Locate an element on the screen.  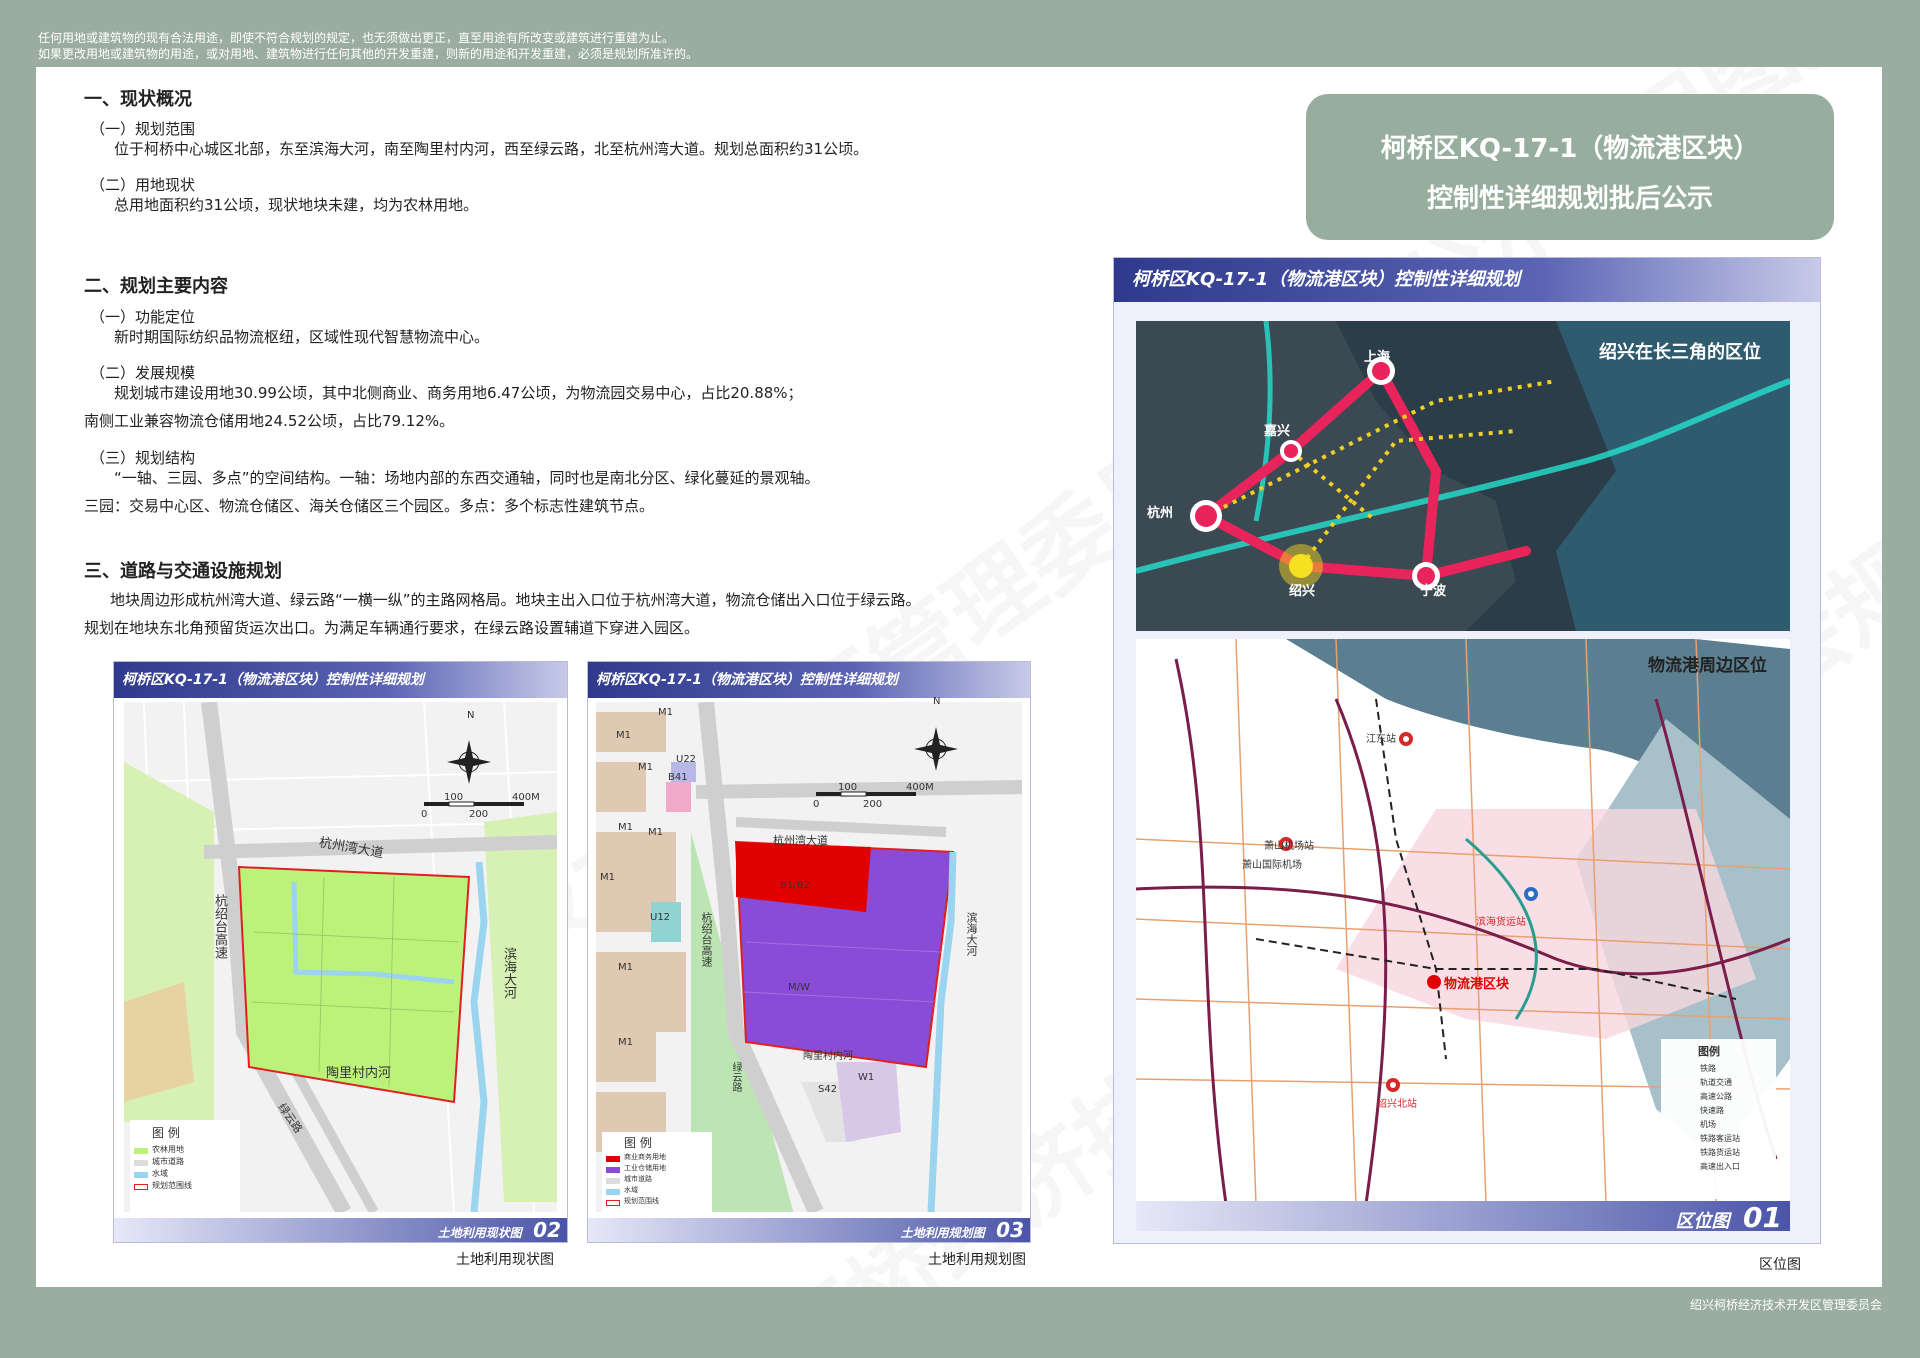
map-02-road-east: 滨海大河 is located at coordinates (508, 973).